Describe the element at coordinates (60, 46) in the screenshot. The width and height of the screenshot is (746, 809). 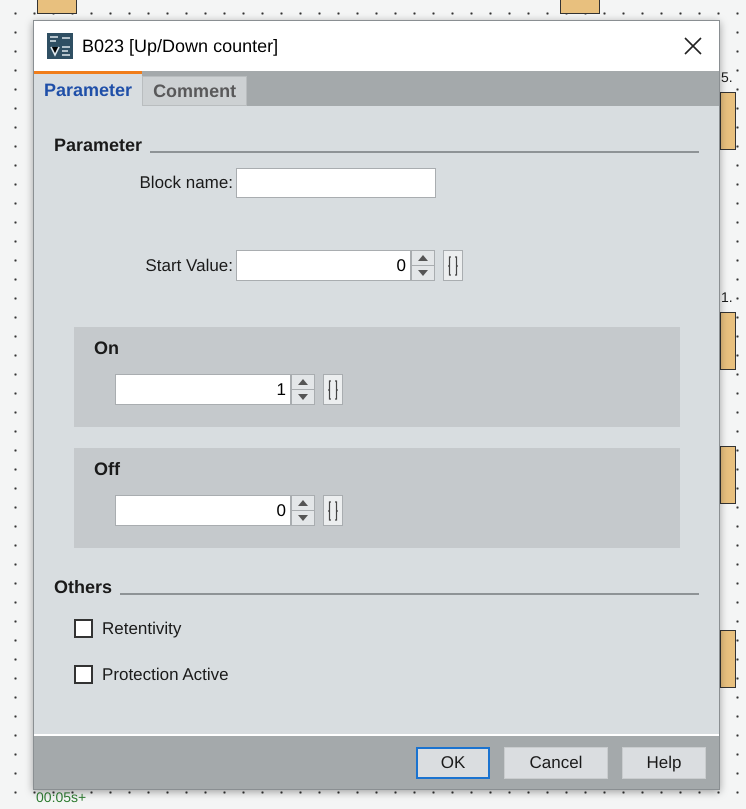
I see `app-logo-icon` at that location.